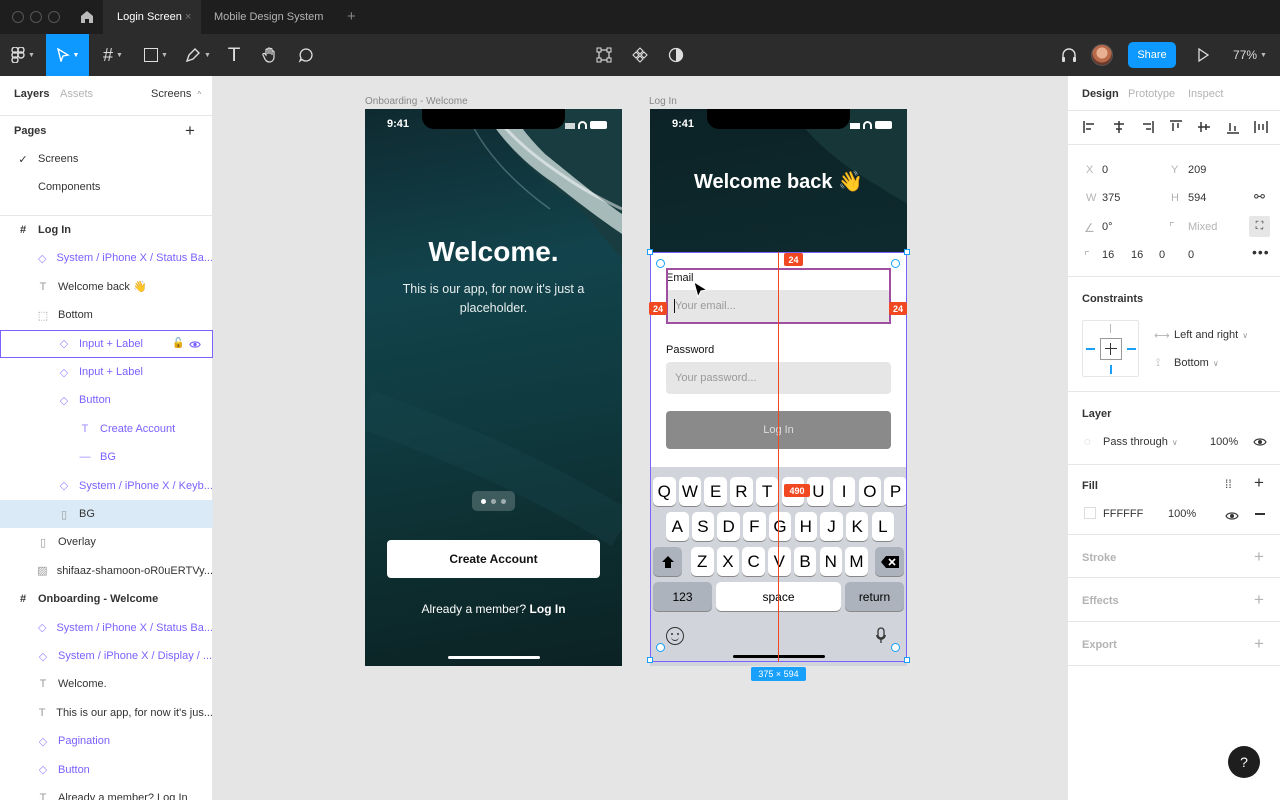 The image size is (1280, 800). What do you see at coordinates (1151, 94) in the screenshot?
I see `tab-prototype: Prototype` at bounding box center [1151, 94].